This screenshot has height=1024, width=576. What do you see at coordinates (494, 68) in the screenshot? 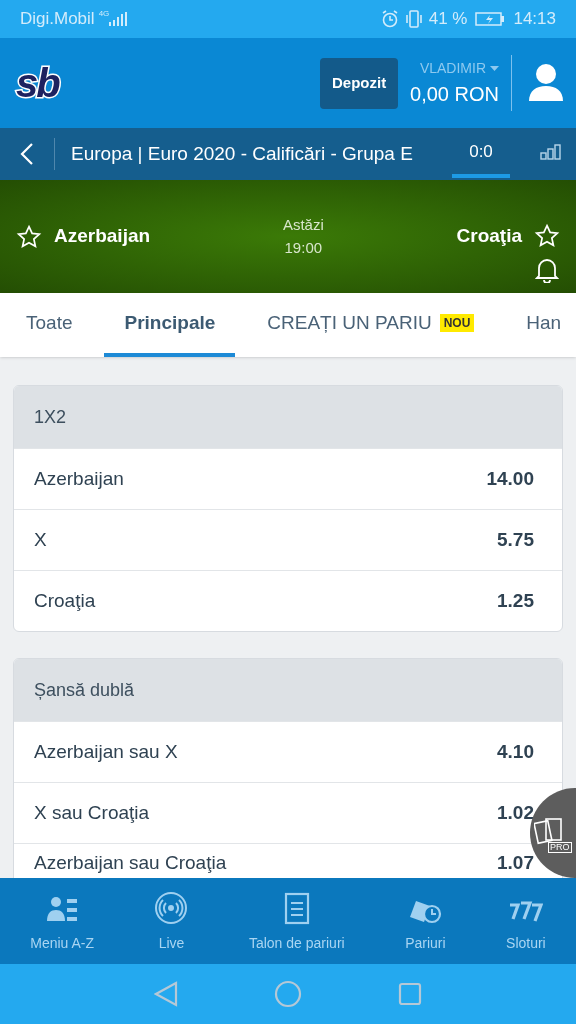
I see `caret-icon` at bounding box center [494, 68].